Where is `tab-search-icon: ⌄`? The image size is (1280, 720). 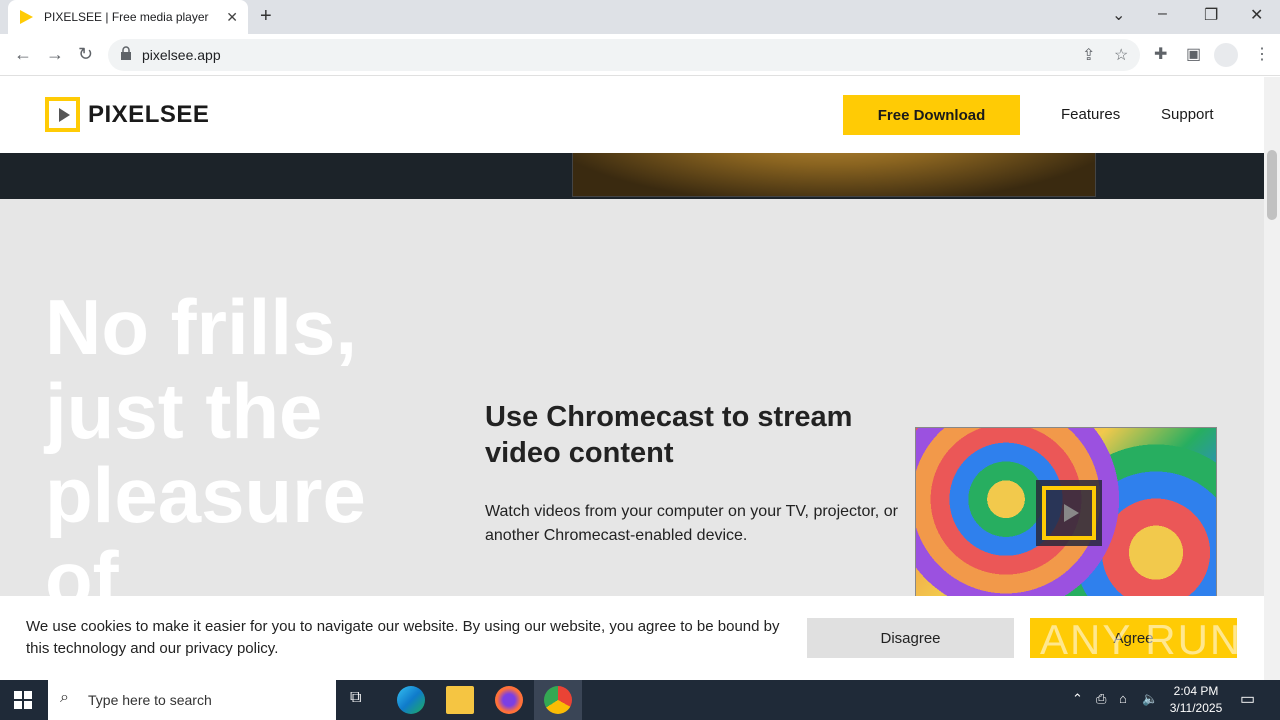
tab-search-icon: ⌄ is located at coordinates (1118, 15).